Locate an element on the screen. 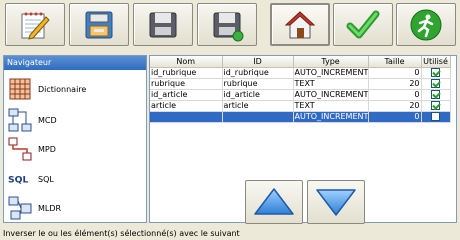 The image size is (460, 240). cell-id: id_rubrique is located at coordinates (258, 73).